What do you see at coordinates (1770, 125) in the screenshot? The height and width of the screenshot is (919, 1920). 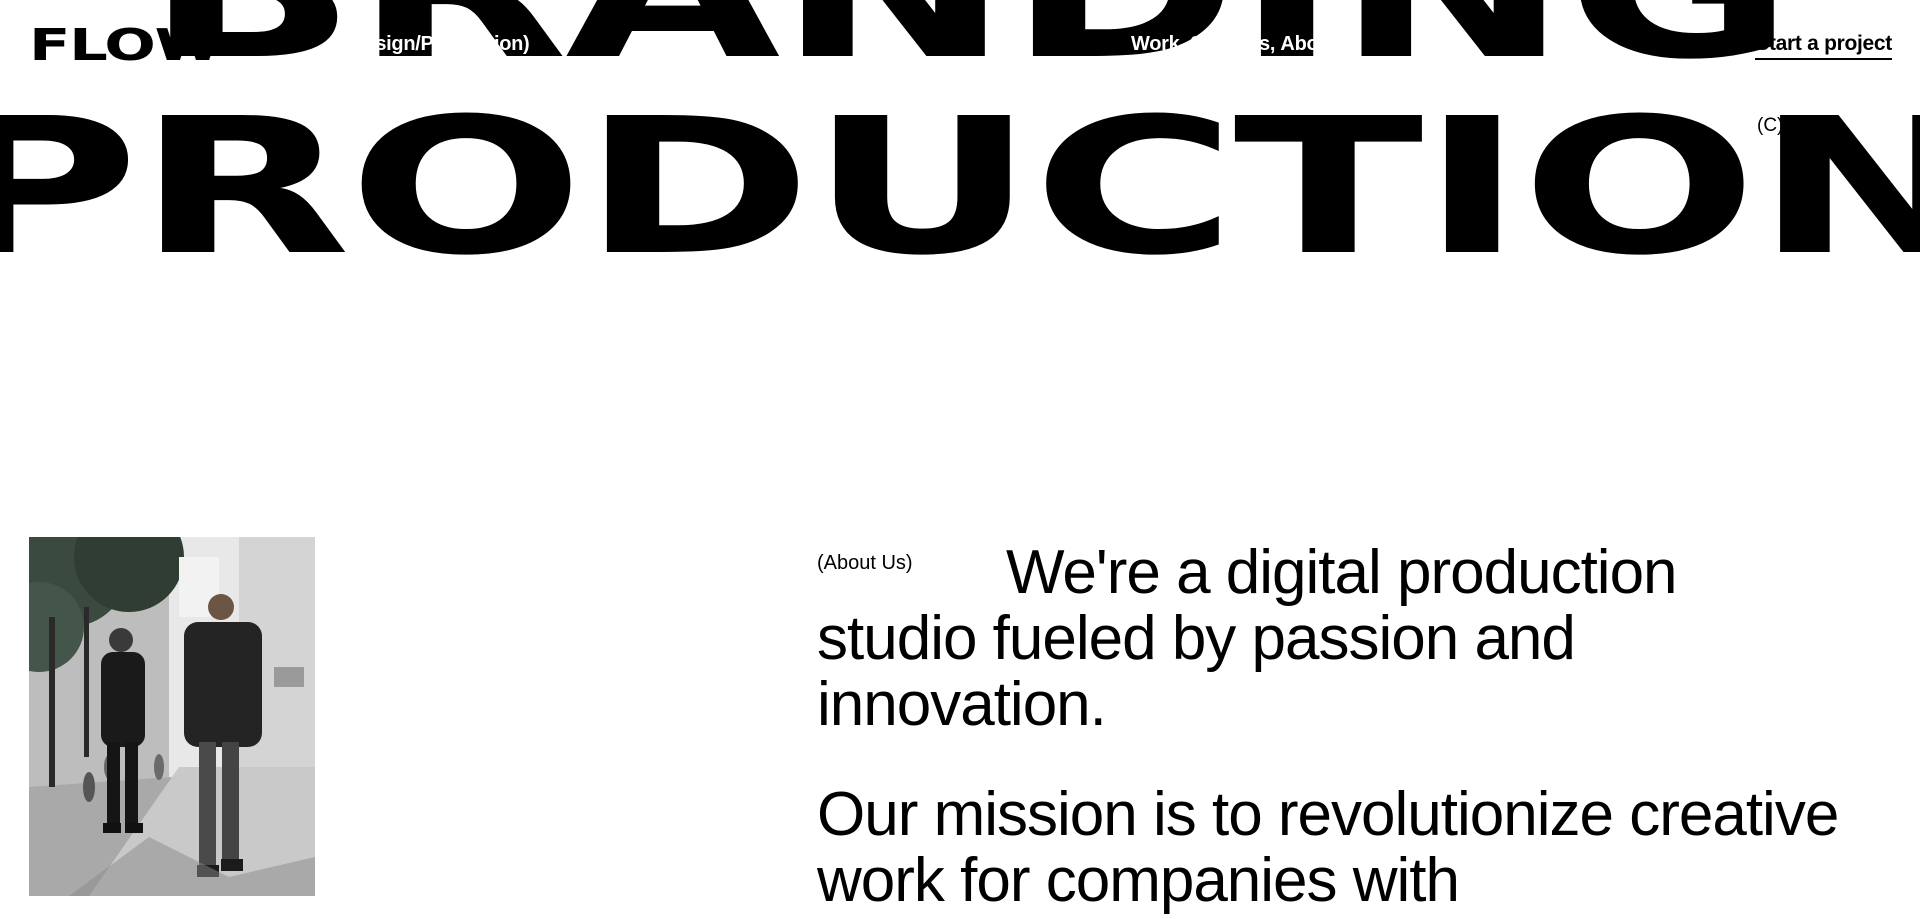 I see `hero-copyright-mark: (C)` at bounding box center [1770, 125].